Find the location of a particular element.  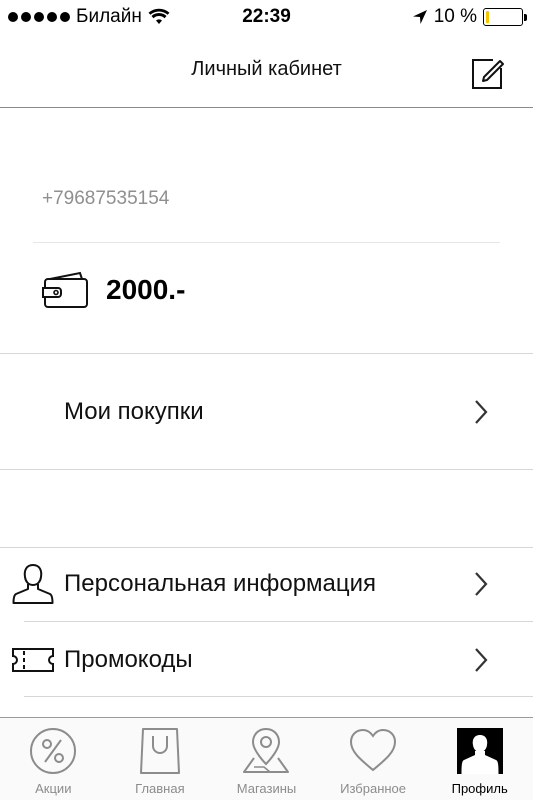

promocodes-row: Промокоды is located at coordinates (266, 660).